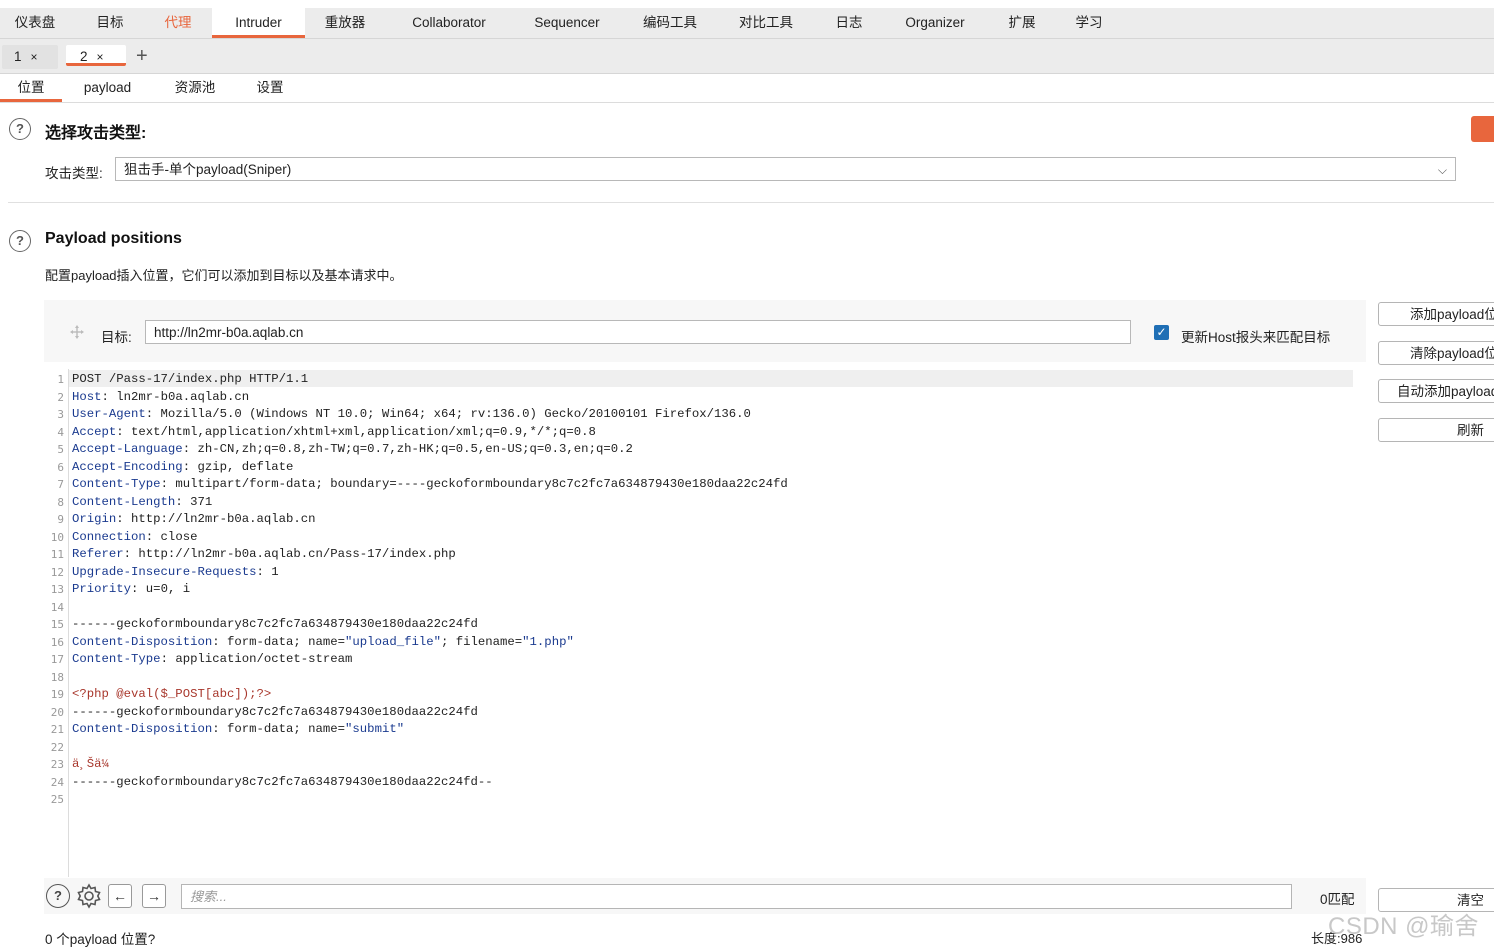 This screenshot has width=1494, height=950. I want to click on clear-payload-positions-button: 清除payload位置, so click(1436, 353).